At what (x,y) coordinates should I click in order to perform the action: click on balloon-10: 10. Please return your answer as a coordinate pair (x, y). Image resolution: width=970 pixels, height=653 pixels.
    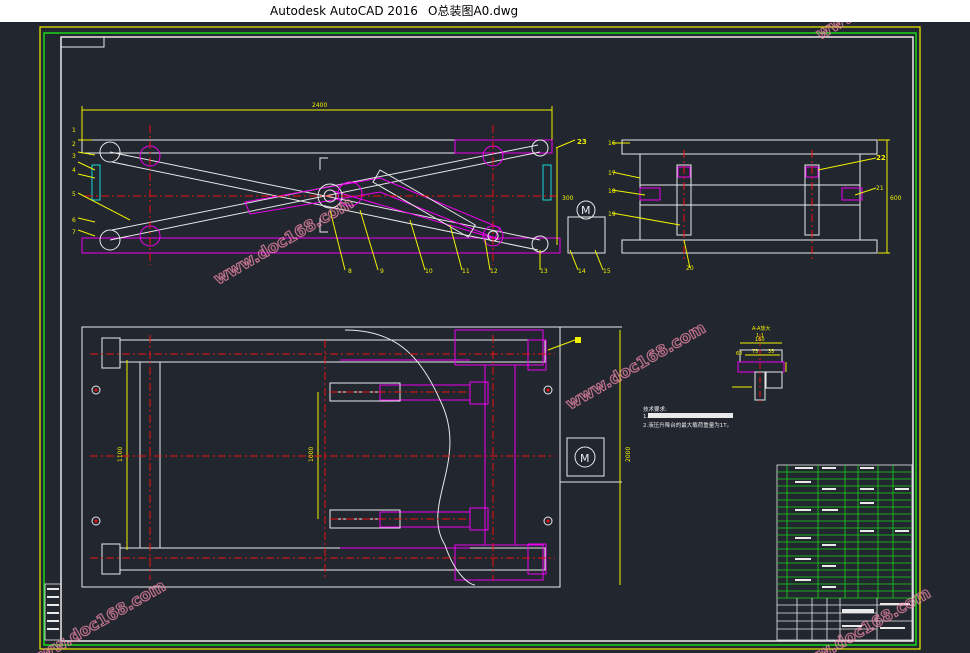
    Looking at the image, I should click on (429, 271).